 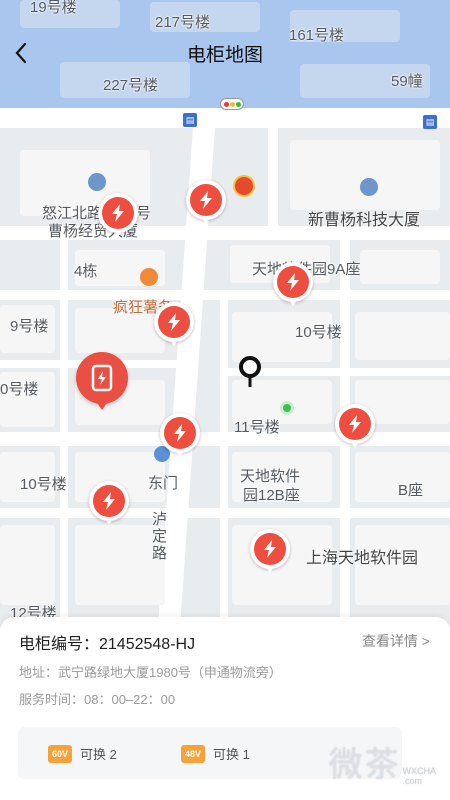 I want to click on watermark-top: WXCHA, so click(x=419, y=771).